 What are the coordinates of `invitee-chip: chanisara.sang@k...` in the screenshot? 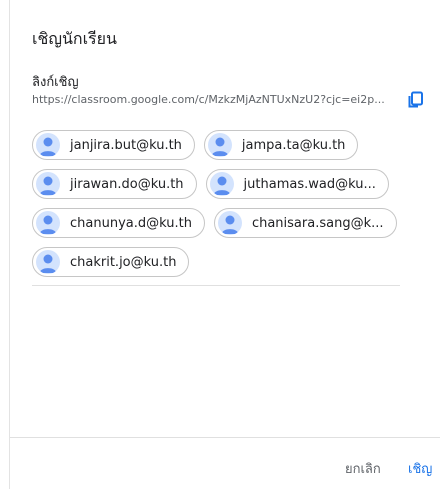 It's located at (305, 223).